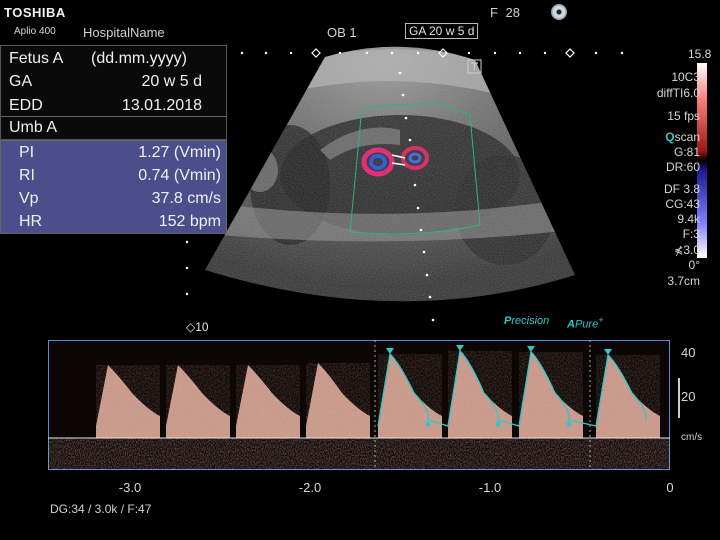  What do you see at coordinates (310, 487) in the screenshot?
I see `time-label: -2.0` at bounding box center [310, 487].